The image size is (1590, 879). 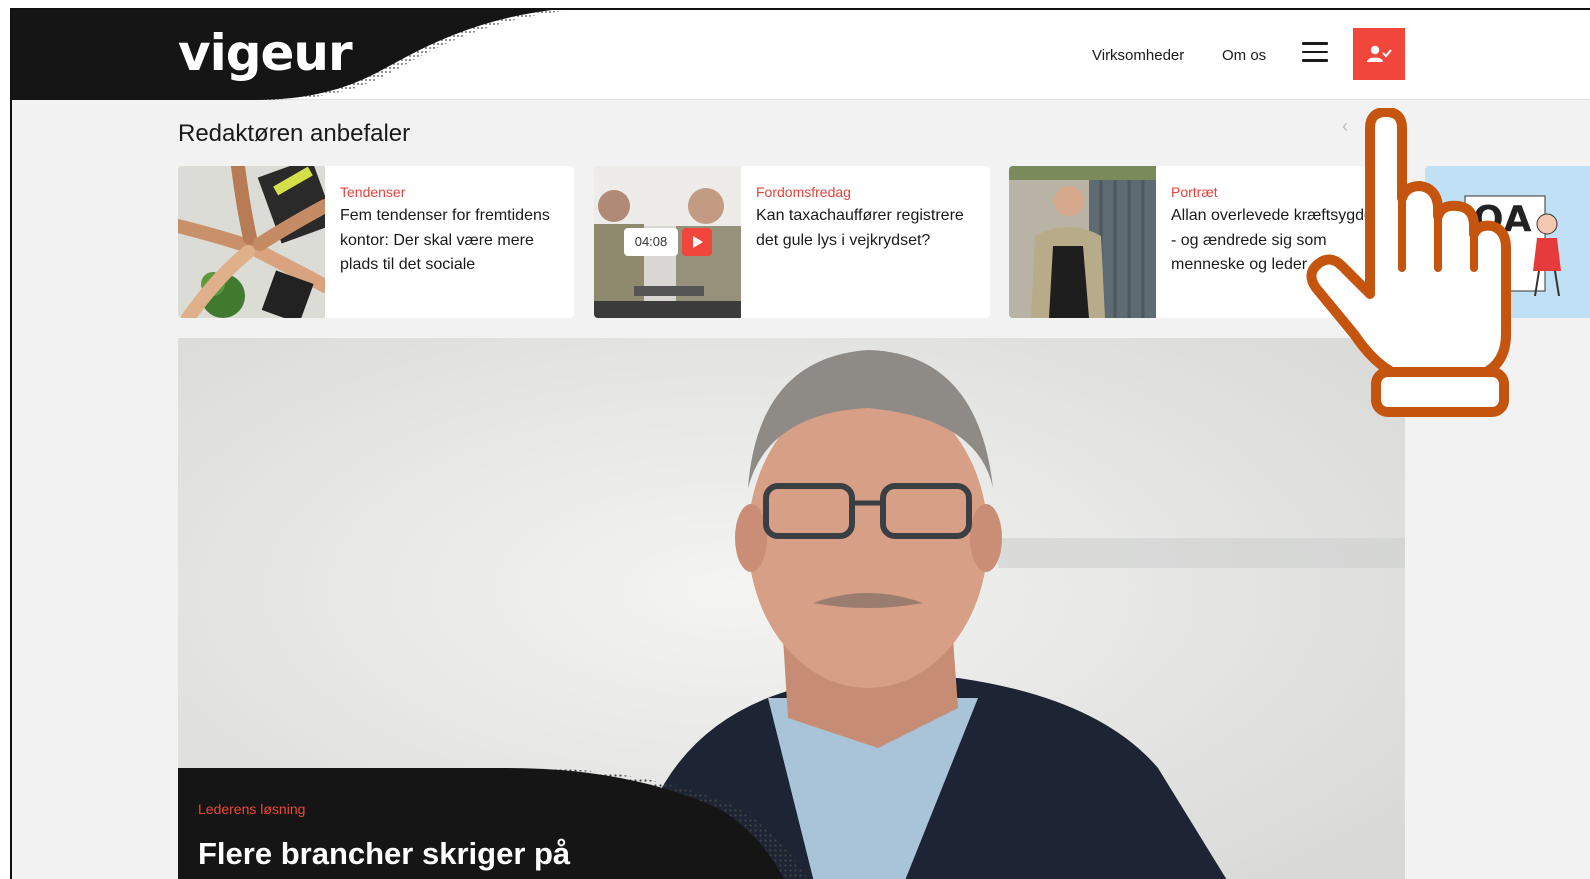 What do you see at coordinates (1194, 192) in the screenshot?
I see `article-category: Portræt` at bounding box center [1194, 192].